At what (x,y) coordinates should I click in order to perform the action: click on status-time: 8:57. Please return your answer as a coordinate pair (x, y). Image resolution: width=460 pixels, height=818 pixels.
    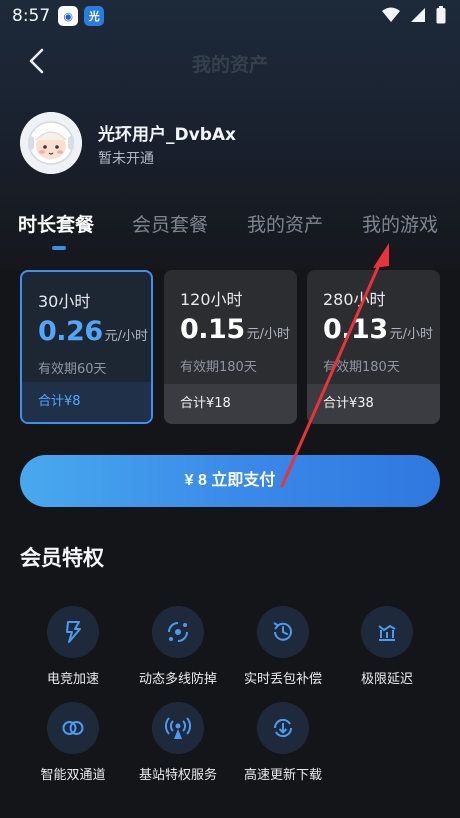
    Looking at the image, I should click on (31, 16).